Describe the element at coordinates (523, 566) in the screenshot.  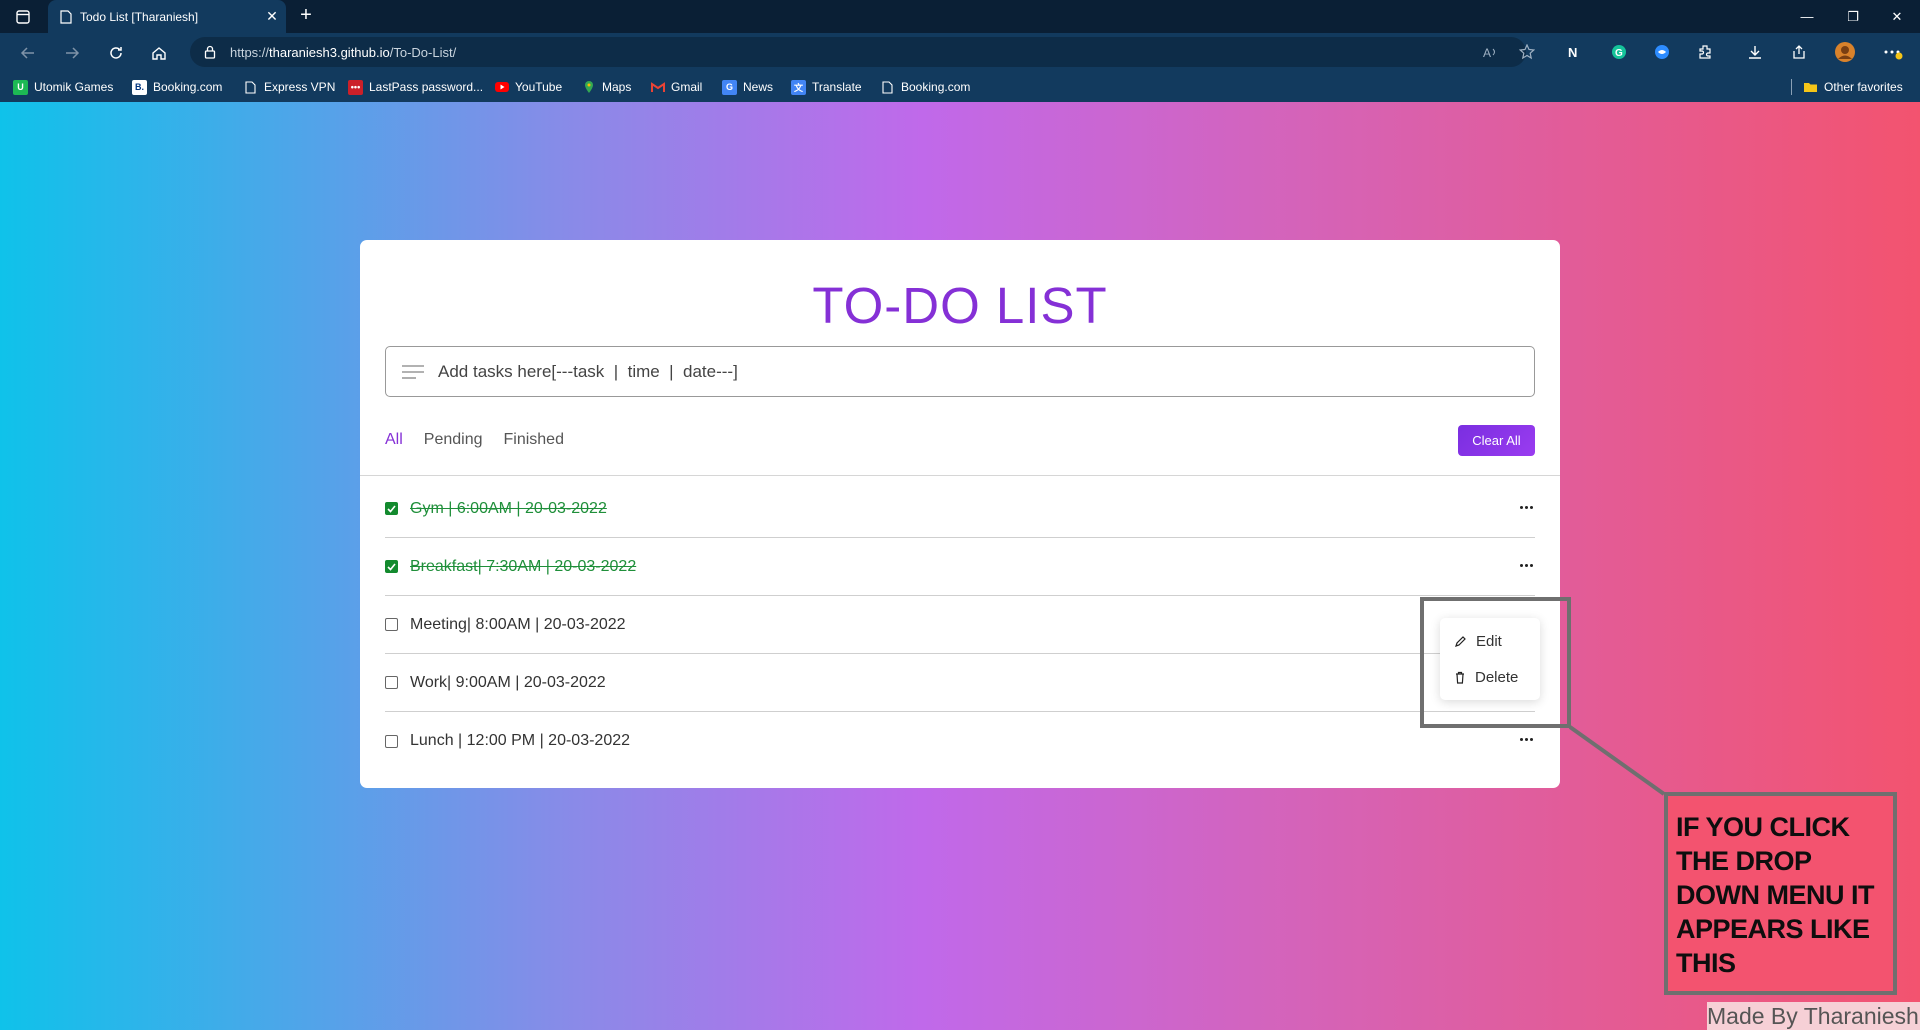
I see `task-label: Breakfast| 7:30AM | 20-03-2022` at that location.